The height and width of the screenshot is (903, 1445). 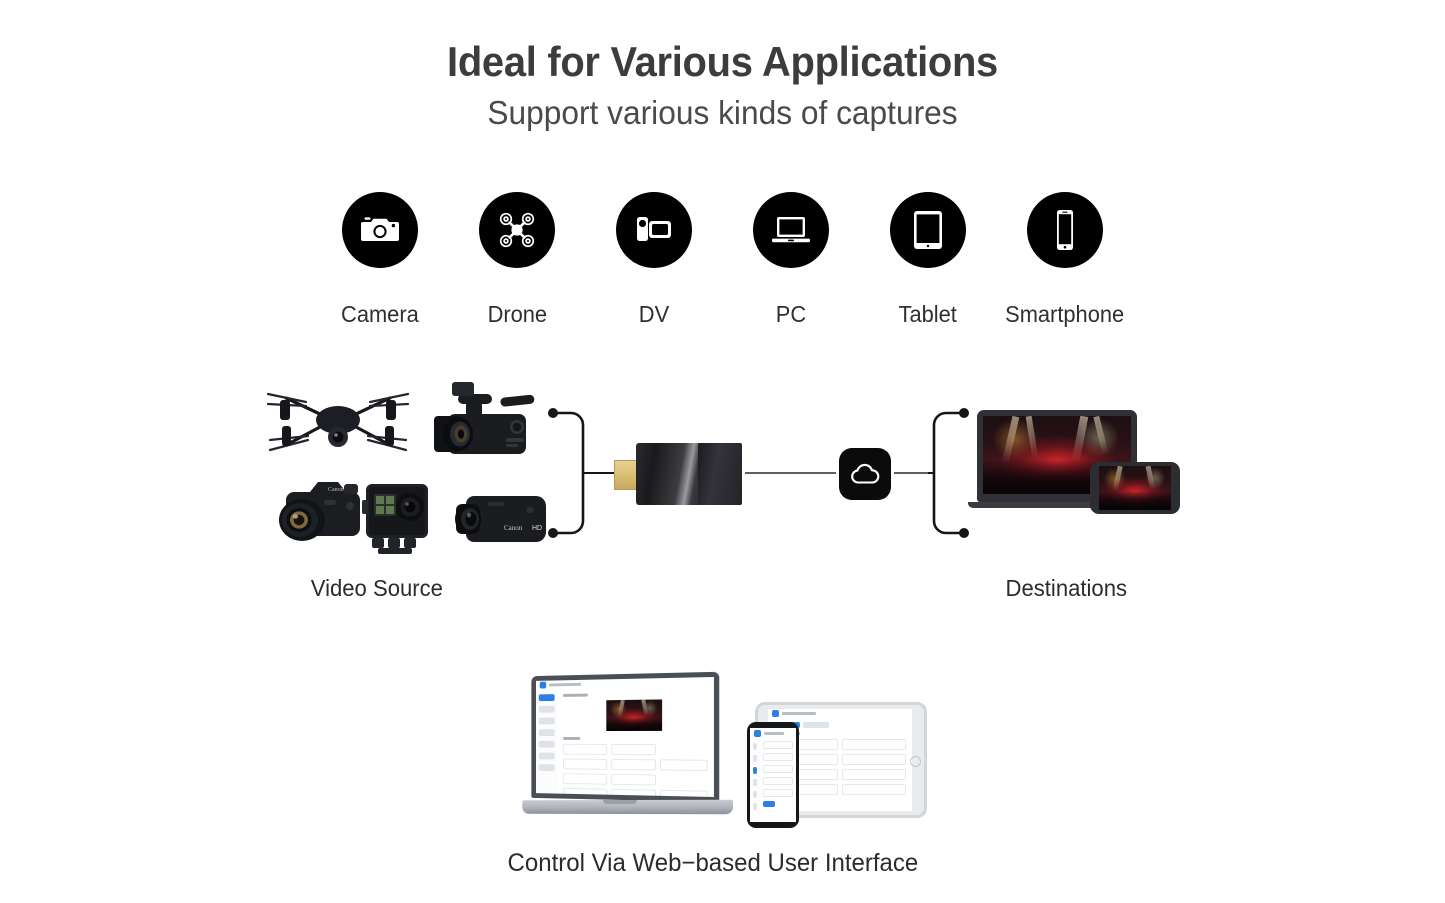 I want to click on page-subtitle: Support various kinds of captures, so click(x=722, y=112).